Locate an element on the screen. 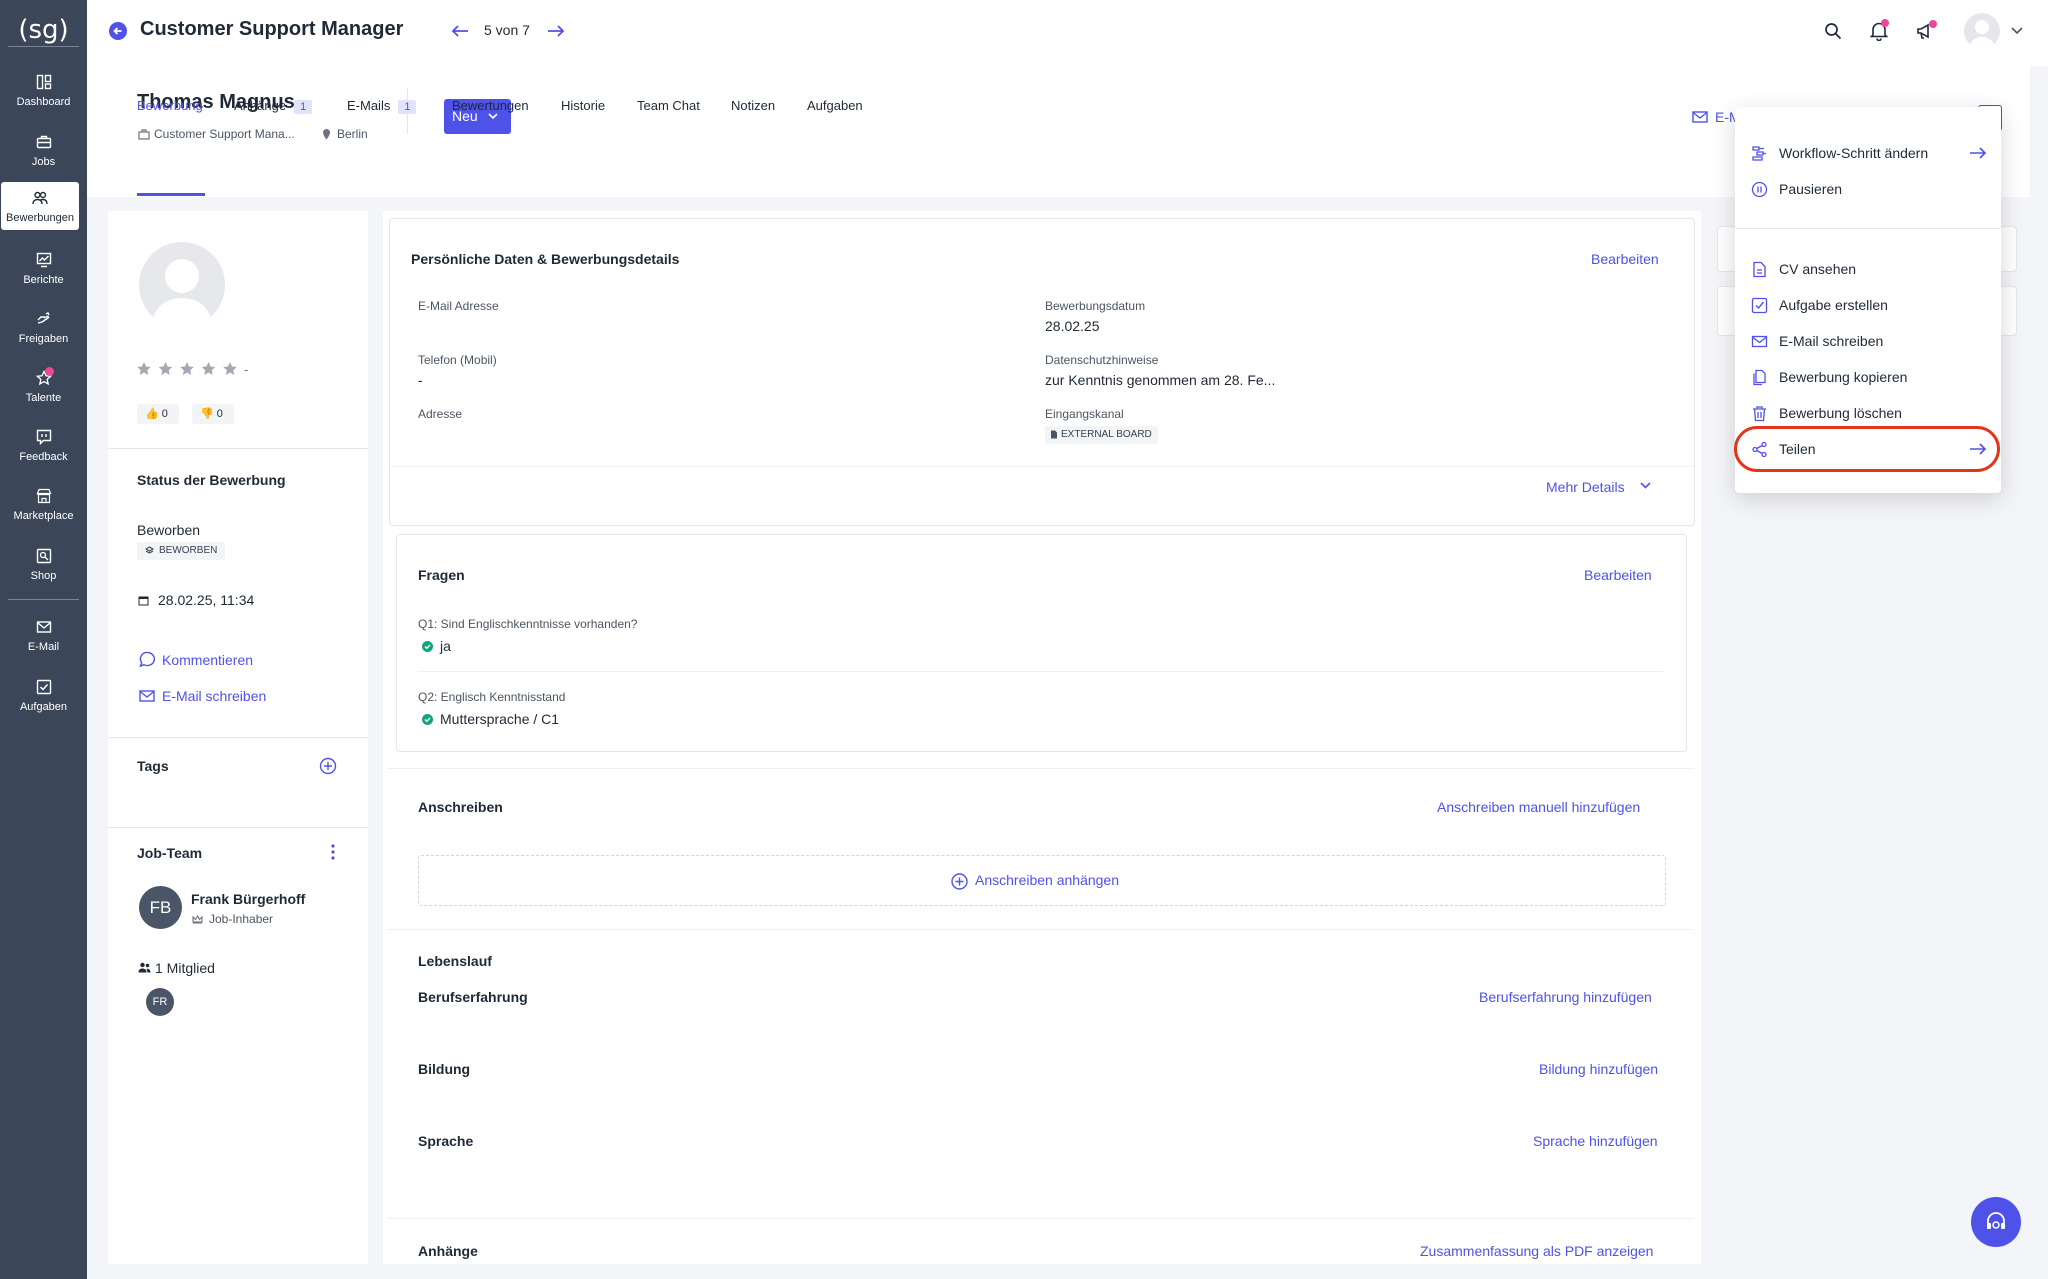 The image size is (2048, 1279). member-avatar: FB is located at coordinates (160, 907).